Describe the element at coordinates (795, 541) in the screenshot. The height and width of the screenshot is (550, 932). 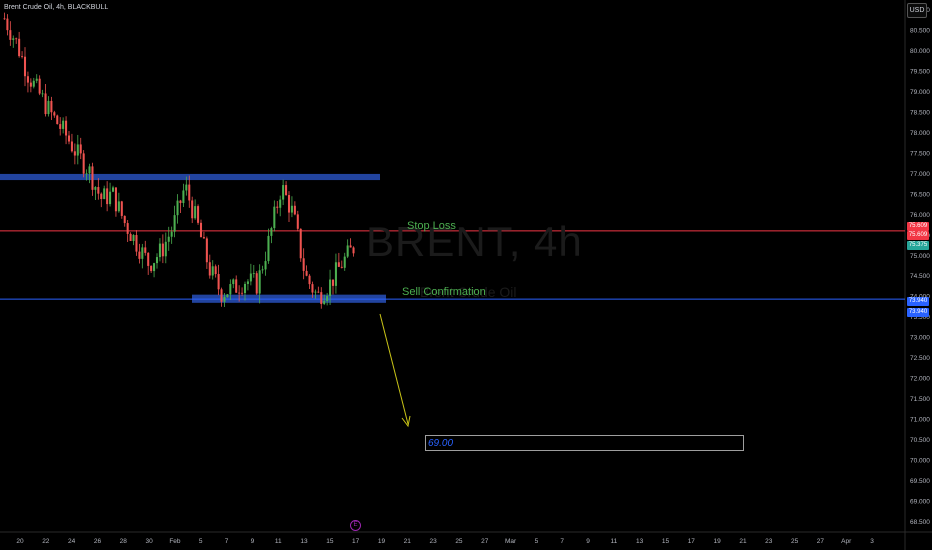
I see `x-tick-label: 25` at that location.